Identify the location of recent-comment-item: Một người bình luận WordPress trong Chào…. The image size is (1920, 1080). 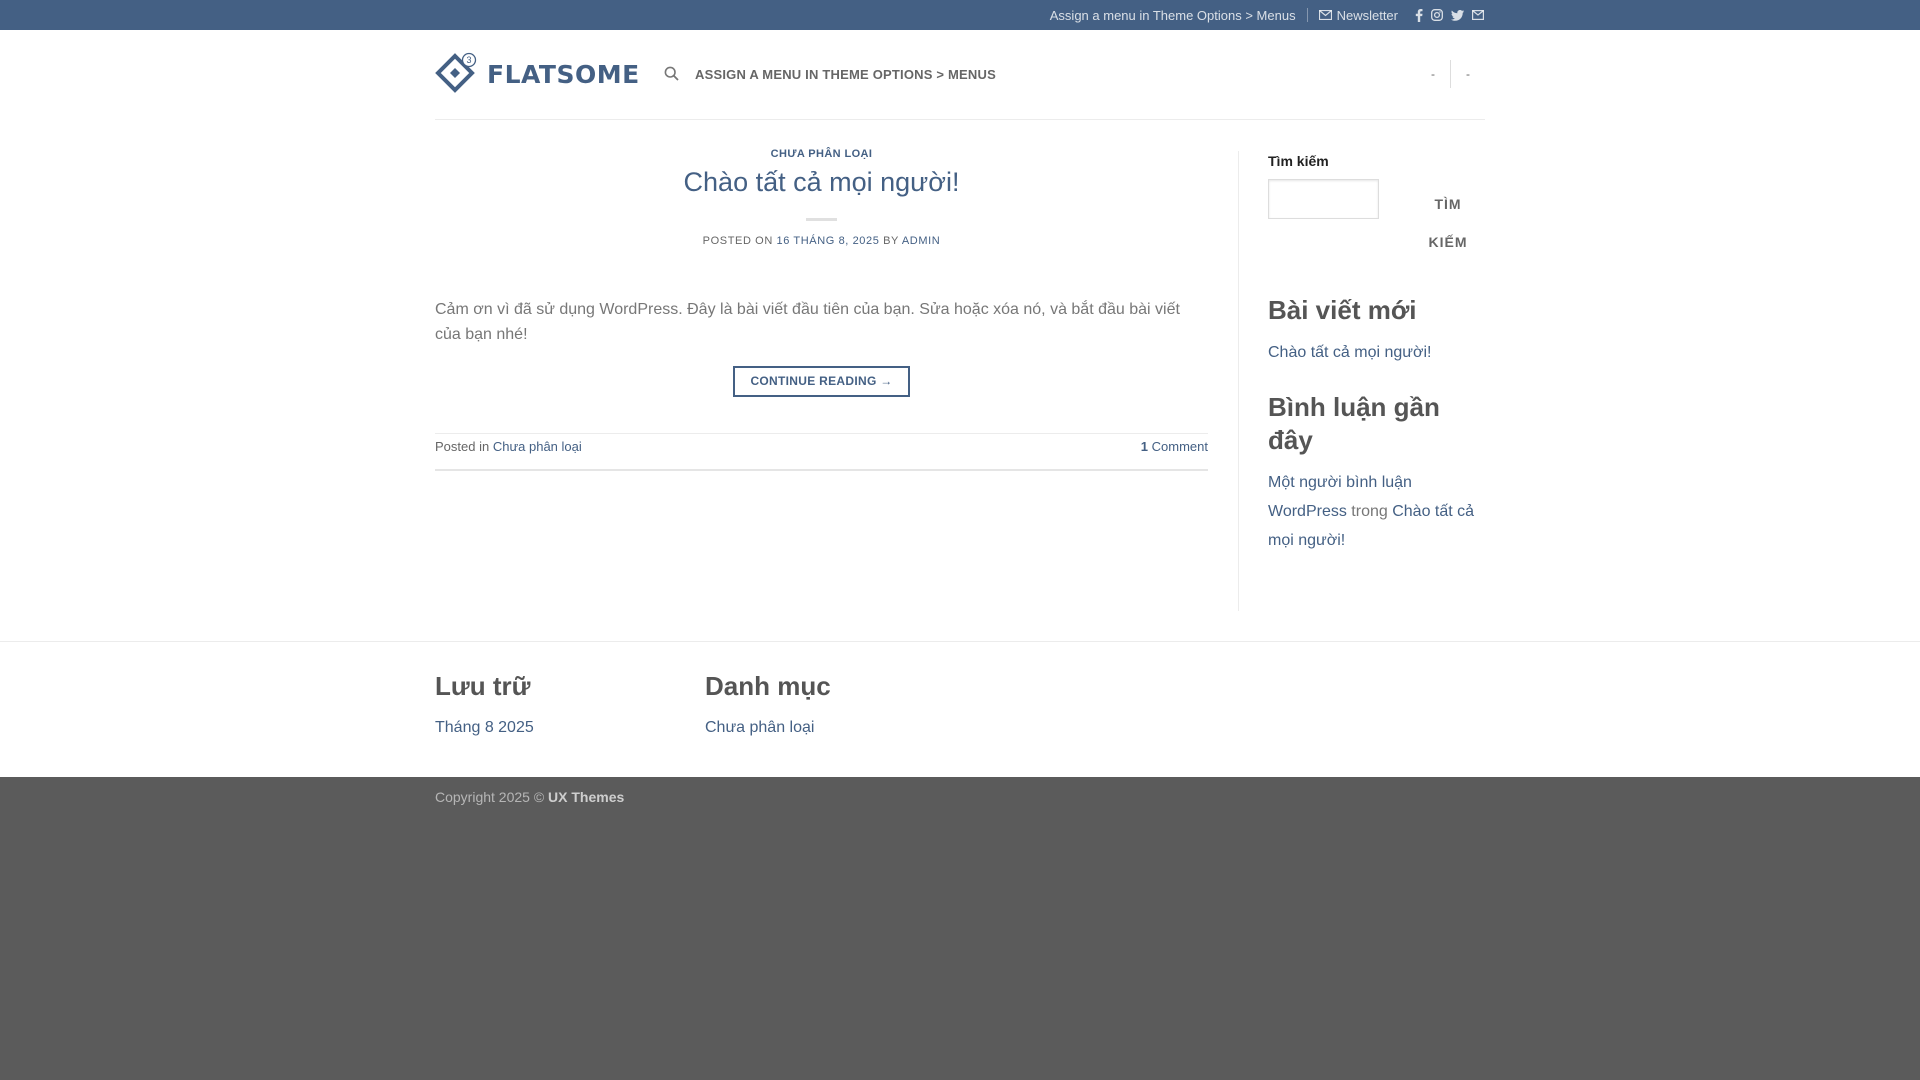
(1376, 511).